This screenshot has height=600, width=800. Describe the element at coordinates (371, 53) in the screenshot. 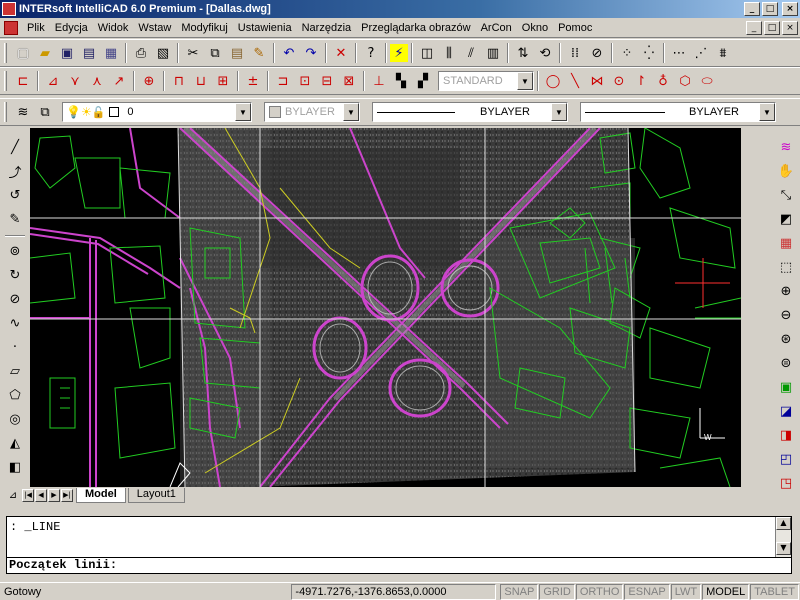

I see `help-icon: ?` at that location.